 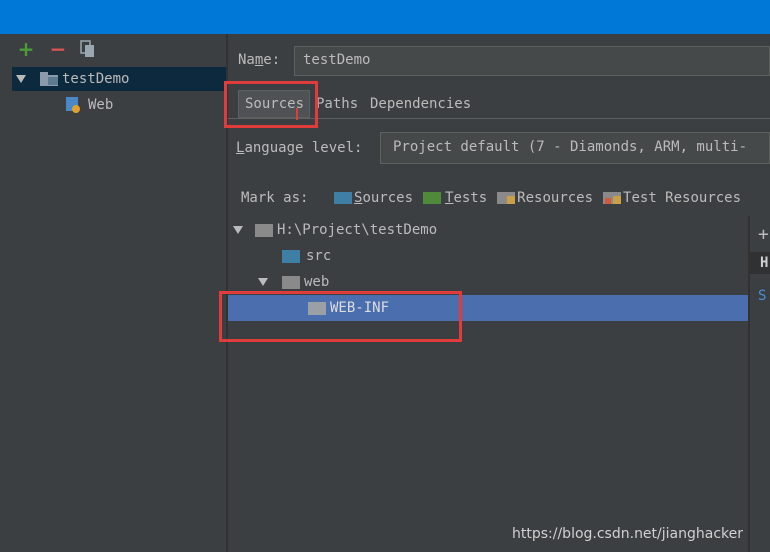 What do you see at coordinates (74, 105) in the screenshot?
I see `web-facet-icon` at bounding box center [74, 105].